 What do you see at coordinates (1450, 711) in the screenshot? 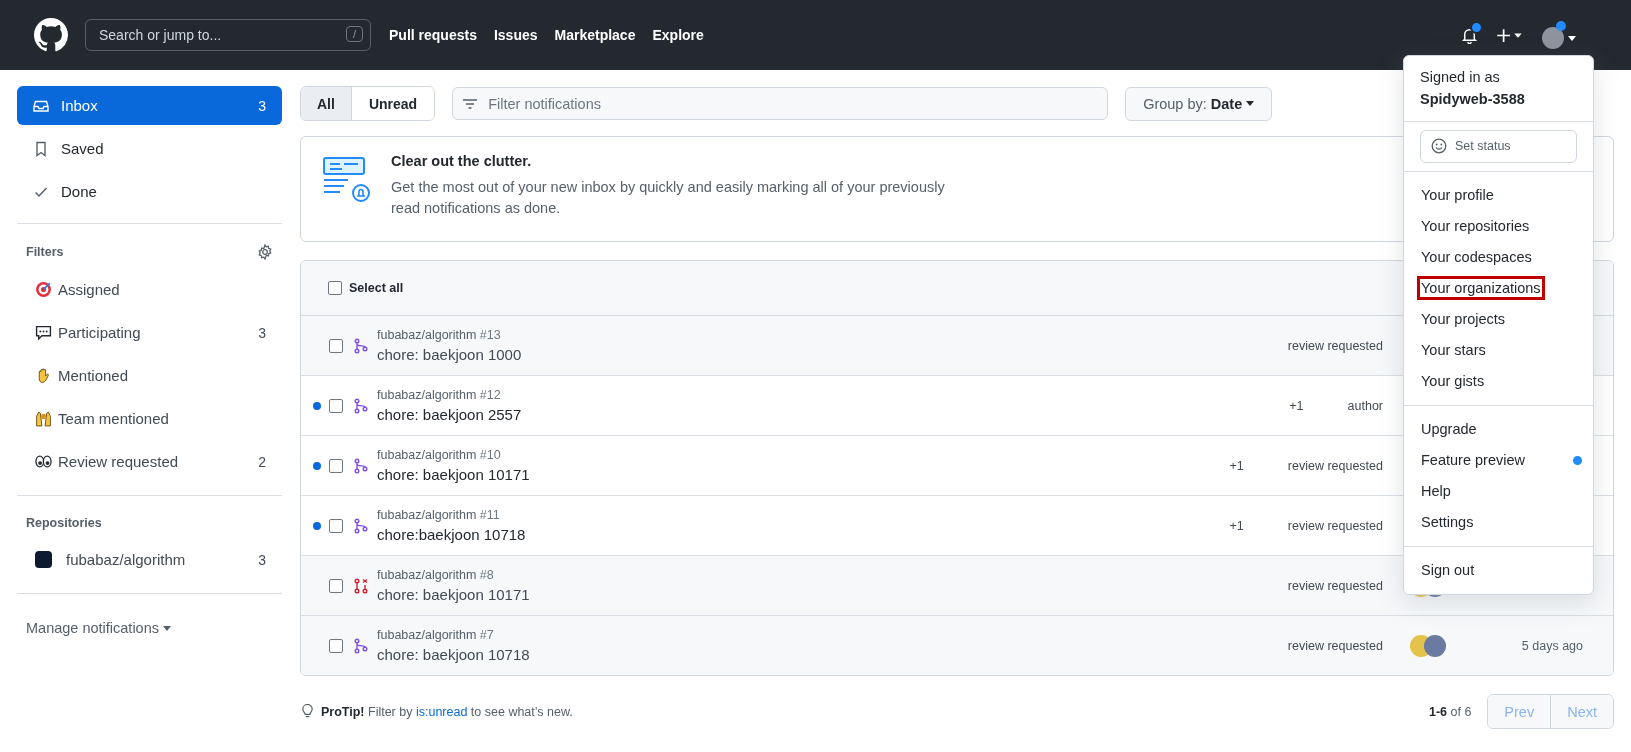
I see `page-range: 1-6 of 6` at bounding box center [1450, 711].